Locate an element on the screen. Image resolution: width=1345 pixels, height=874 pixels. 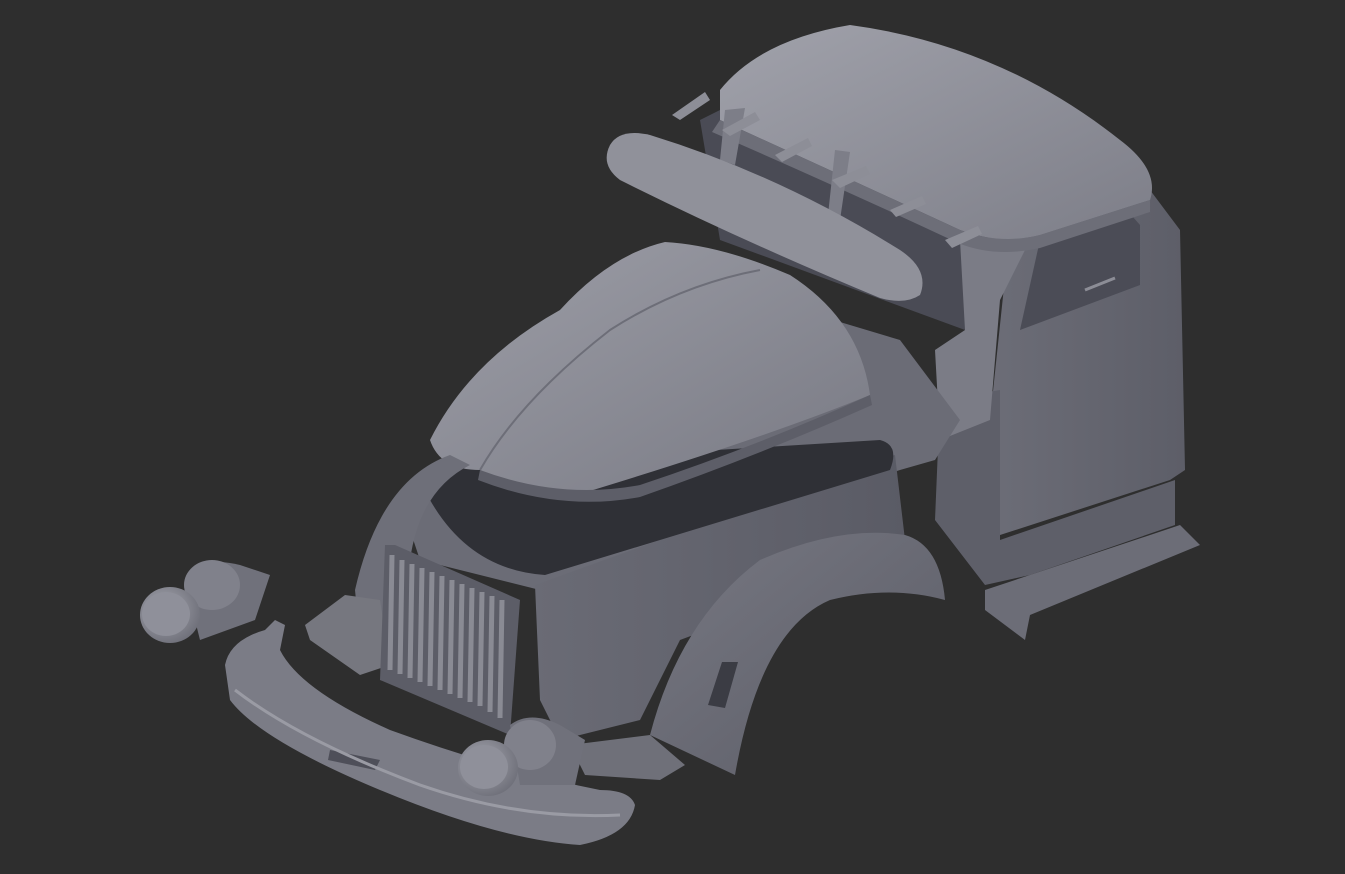
headlight-right-icon is located at coordinates (521, 756).